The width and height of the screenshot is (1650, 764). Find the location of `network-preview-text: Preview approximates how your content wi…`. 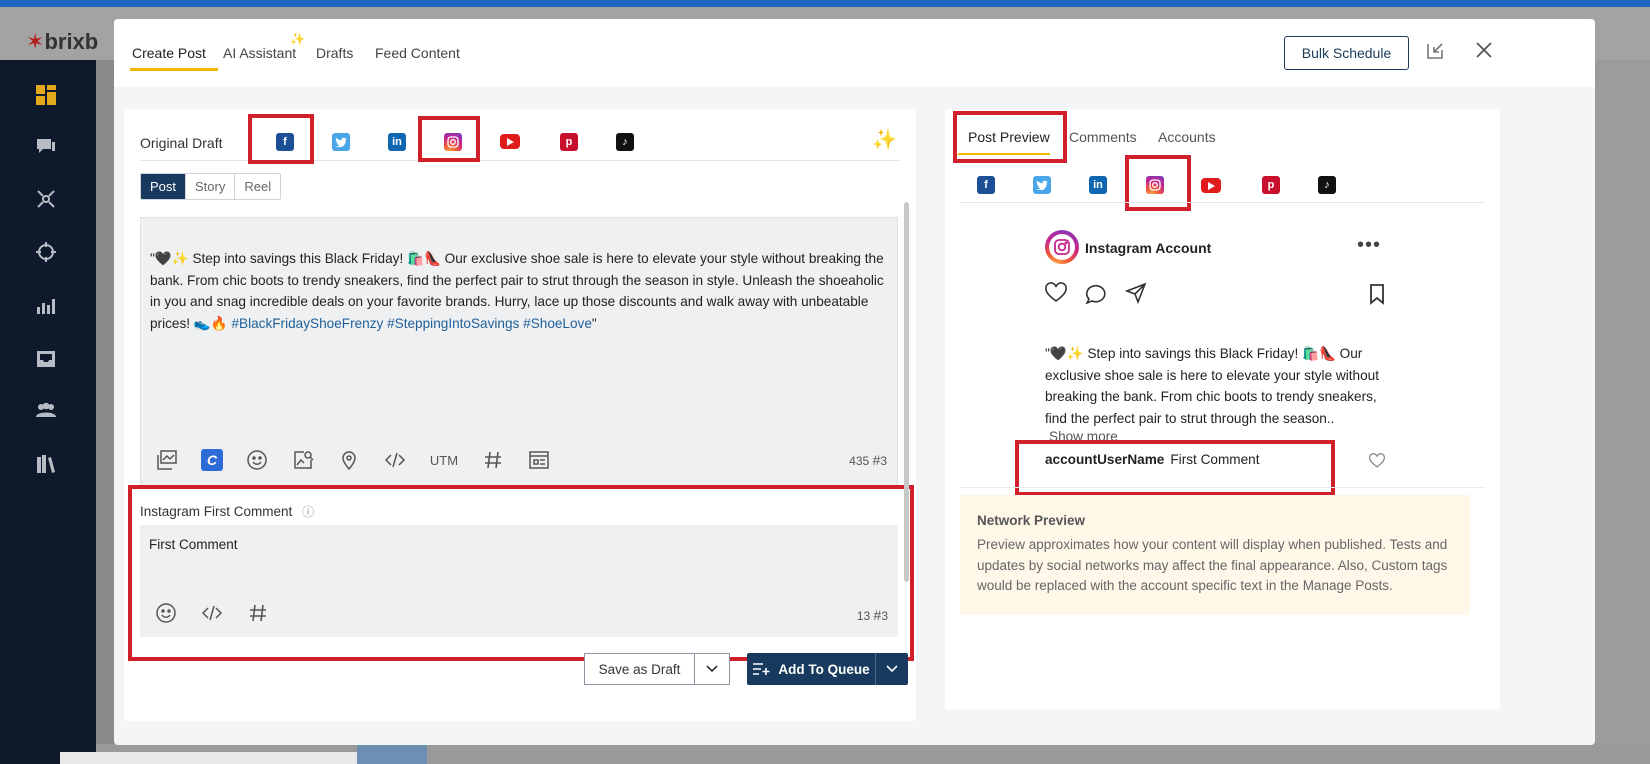

network-preview-text: Preview approximates how your content wi… is located at coordinates (1212, 565).